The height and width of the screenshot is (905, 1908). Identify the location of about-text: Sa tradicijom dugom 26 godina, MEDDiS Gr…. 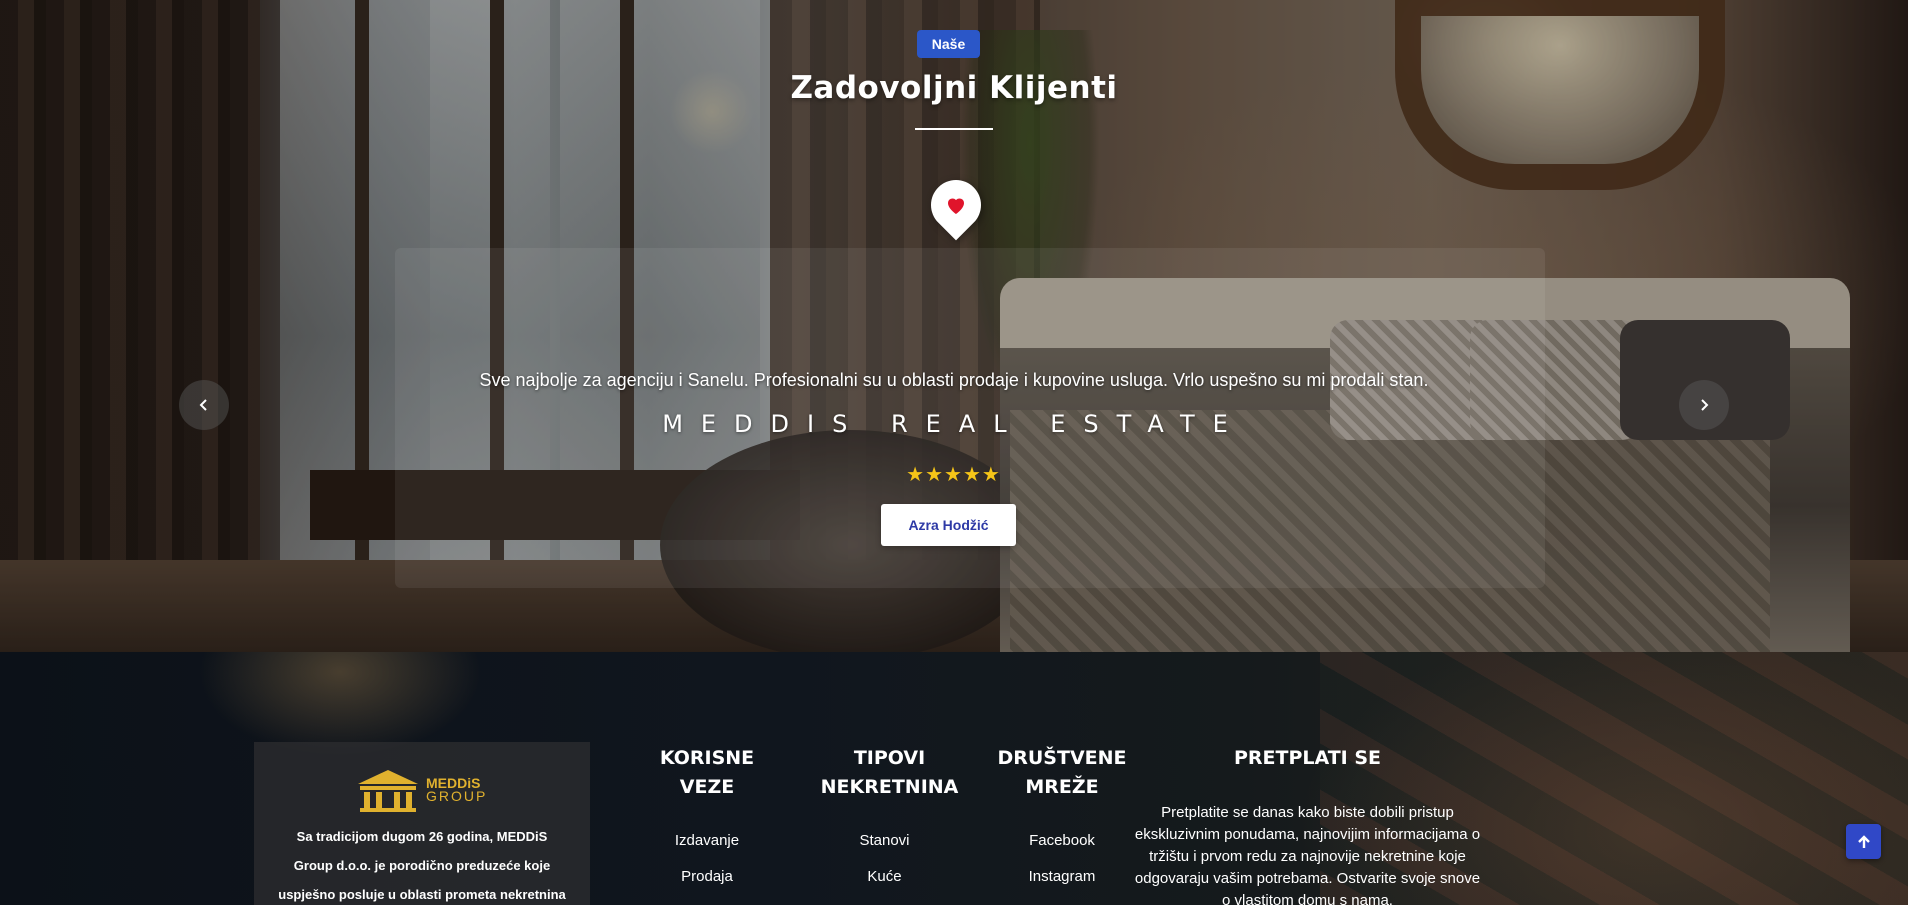
(422, 865).